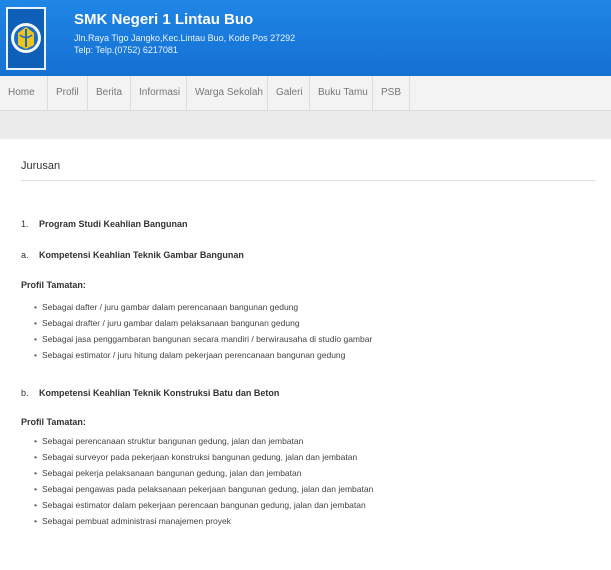 The height and width of the screenshot is (570, 611). What do you see at coordinates (126, 50) in the screenshot?
I see `school-phone: Telp: Telp.(0752) 6217081` at bounding box center [126, 50].